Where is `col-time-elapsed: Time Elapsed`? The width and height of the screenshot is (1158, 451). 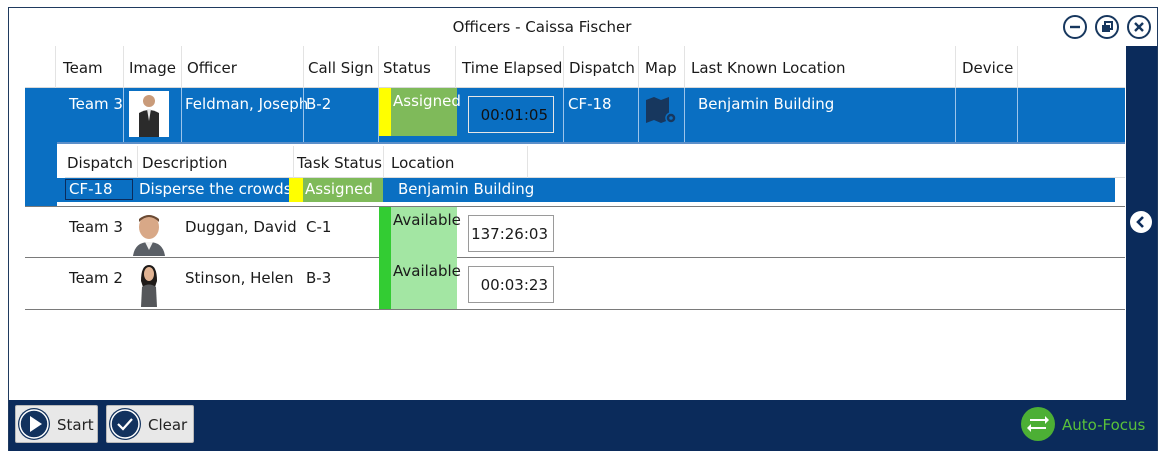 col-time-elapsed: Time Elapsed is located at coordinates (512, 68).